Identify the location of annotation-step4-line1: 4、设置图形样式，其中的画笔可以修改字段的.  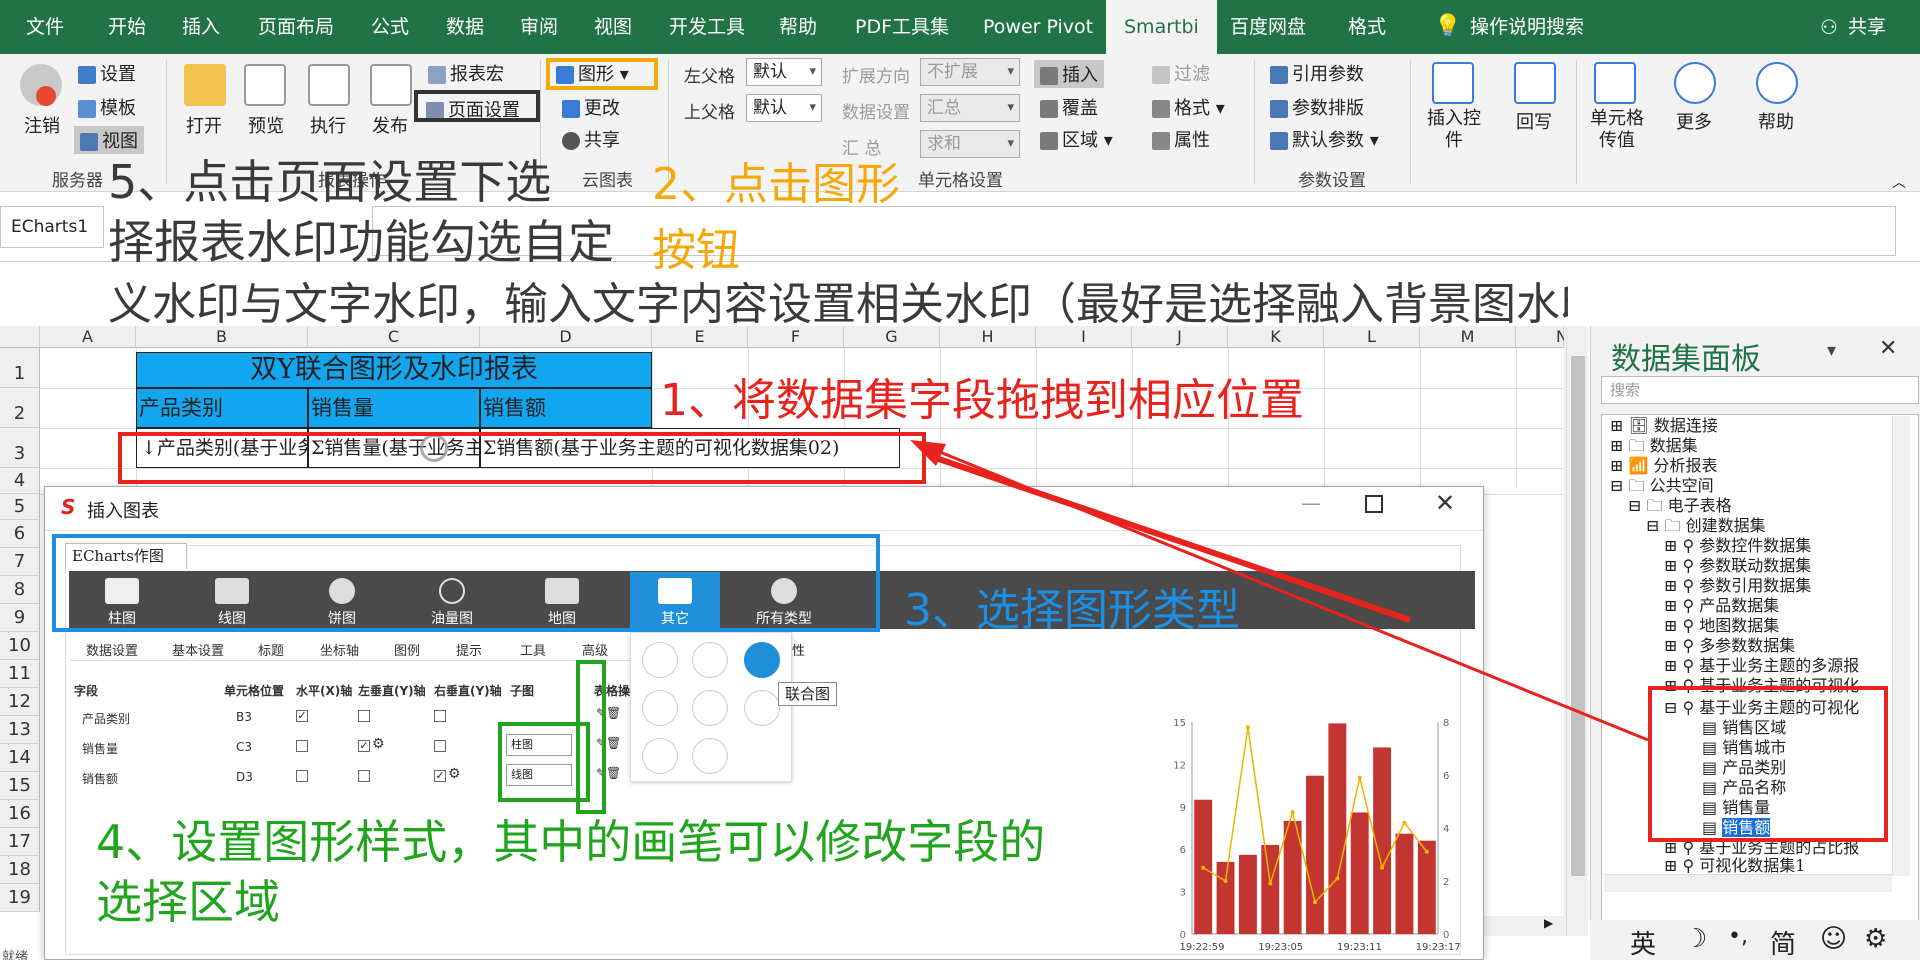
(571, 842).